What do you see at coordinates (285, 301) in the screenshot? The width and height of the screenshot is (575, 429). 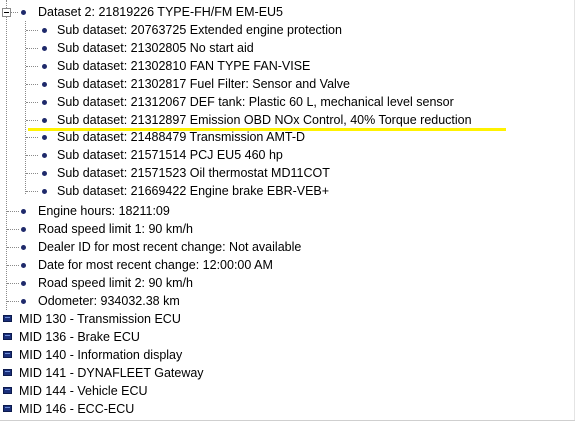 I see `tree-node-property: Odometer: 934032.38 km` at bounding box center [285, 301].